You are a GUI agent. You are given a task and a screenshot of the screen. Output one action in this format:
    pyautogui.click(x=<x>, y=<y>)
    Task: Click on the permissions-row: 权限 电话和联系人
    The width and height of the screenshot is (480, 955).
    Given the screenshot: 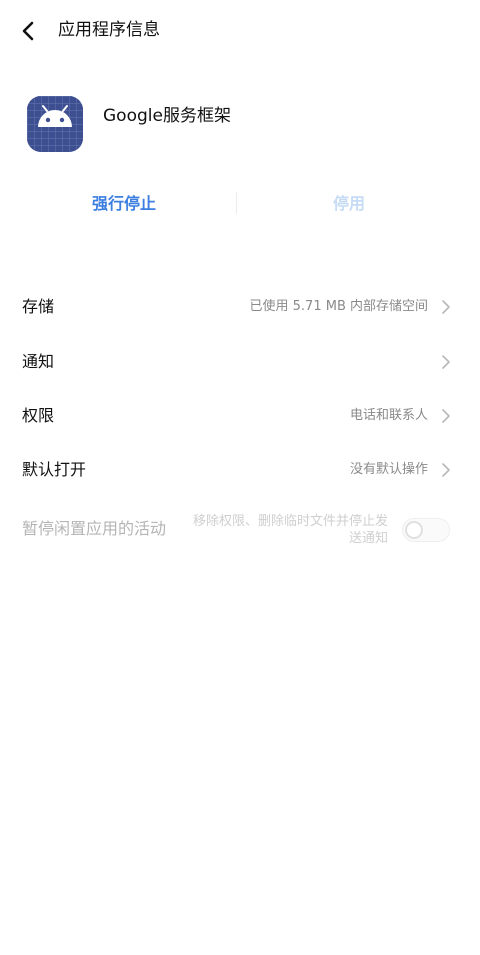 What is the action you would take?
    pyautogui.click(x=240, y=417)
    